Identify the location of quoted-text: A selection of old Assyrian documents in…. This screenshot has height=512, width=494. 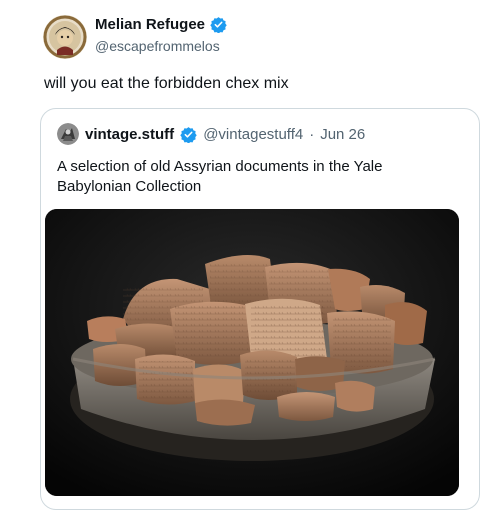
(220, 176).